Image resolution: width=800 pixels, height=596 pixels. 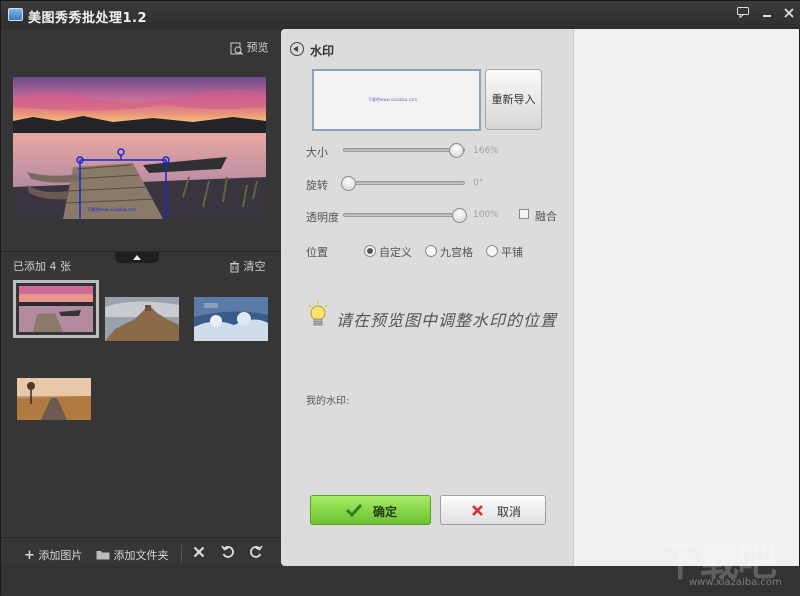 What do you see at coordinates (237, 48) in the screenshot?
I see `magnifier-icon` at bounding box center [237, 48].